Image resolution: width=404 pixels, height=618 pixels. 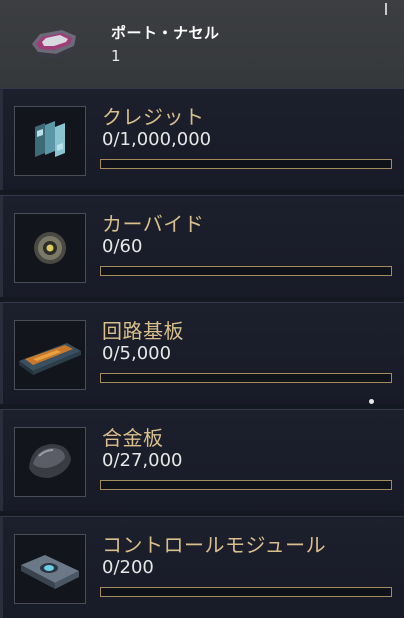 What do you see at coordinates (165, 33) in the screenshot?
I see `item-title: ポート・ナセル` at bounding box center [165, 33].